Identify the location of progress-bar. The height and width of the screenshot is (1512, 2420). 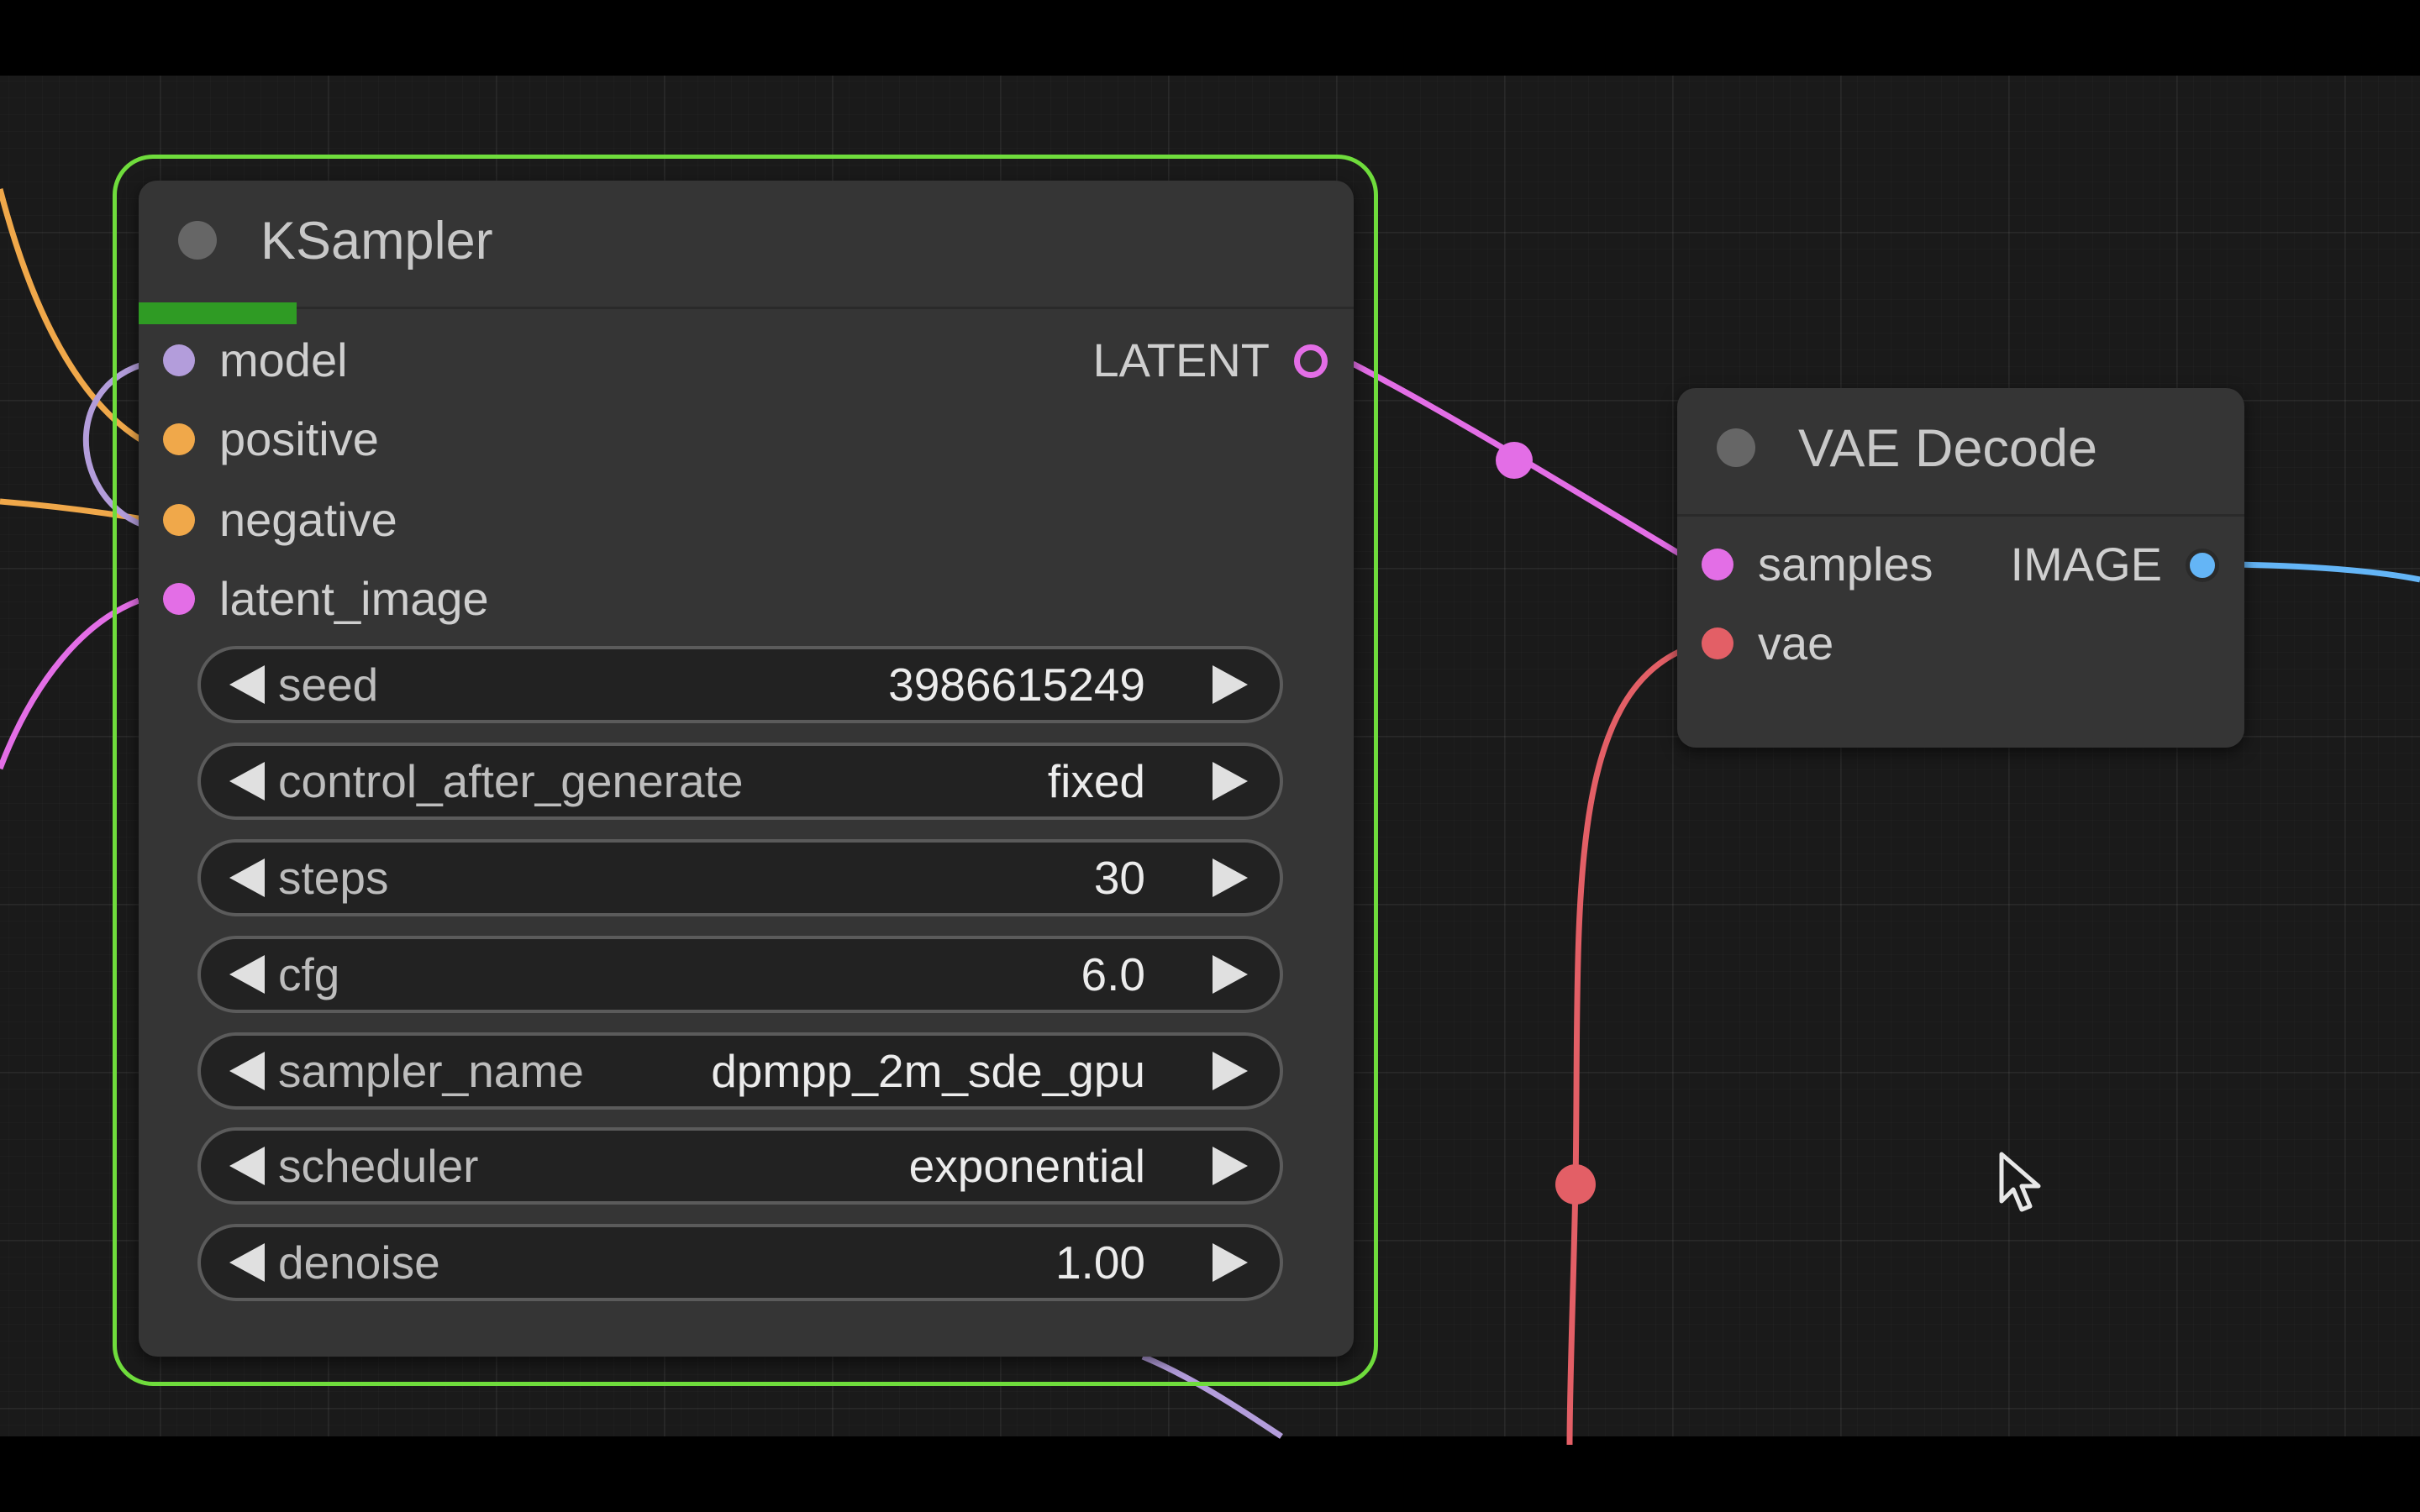
(218, 313).